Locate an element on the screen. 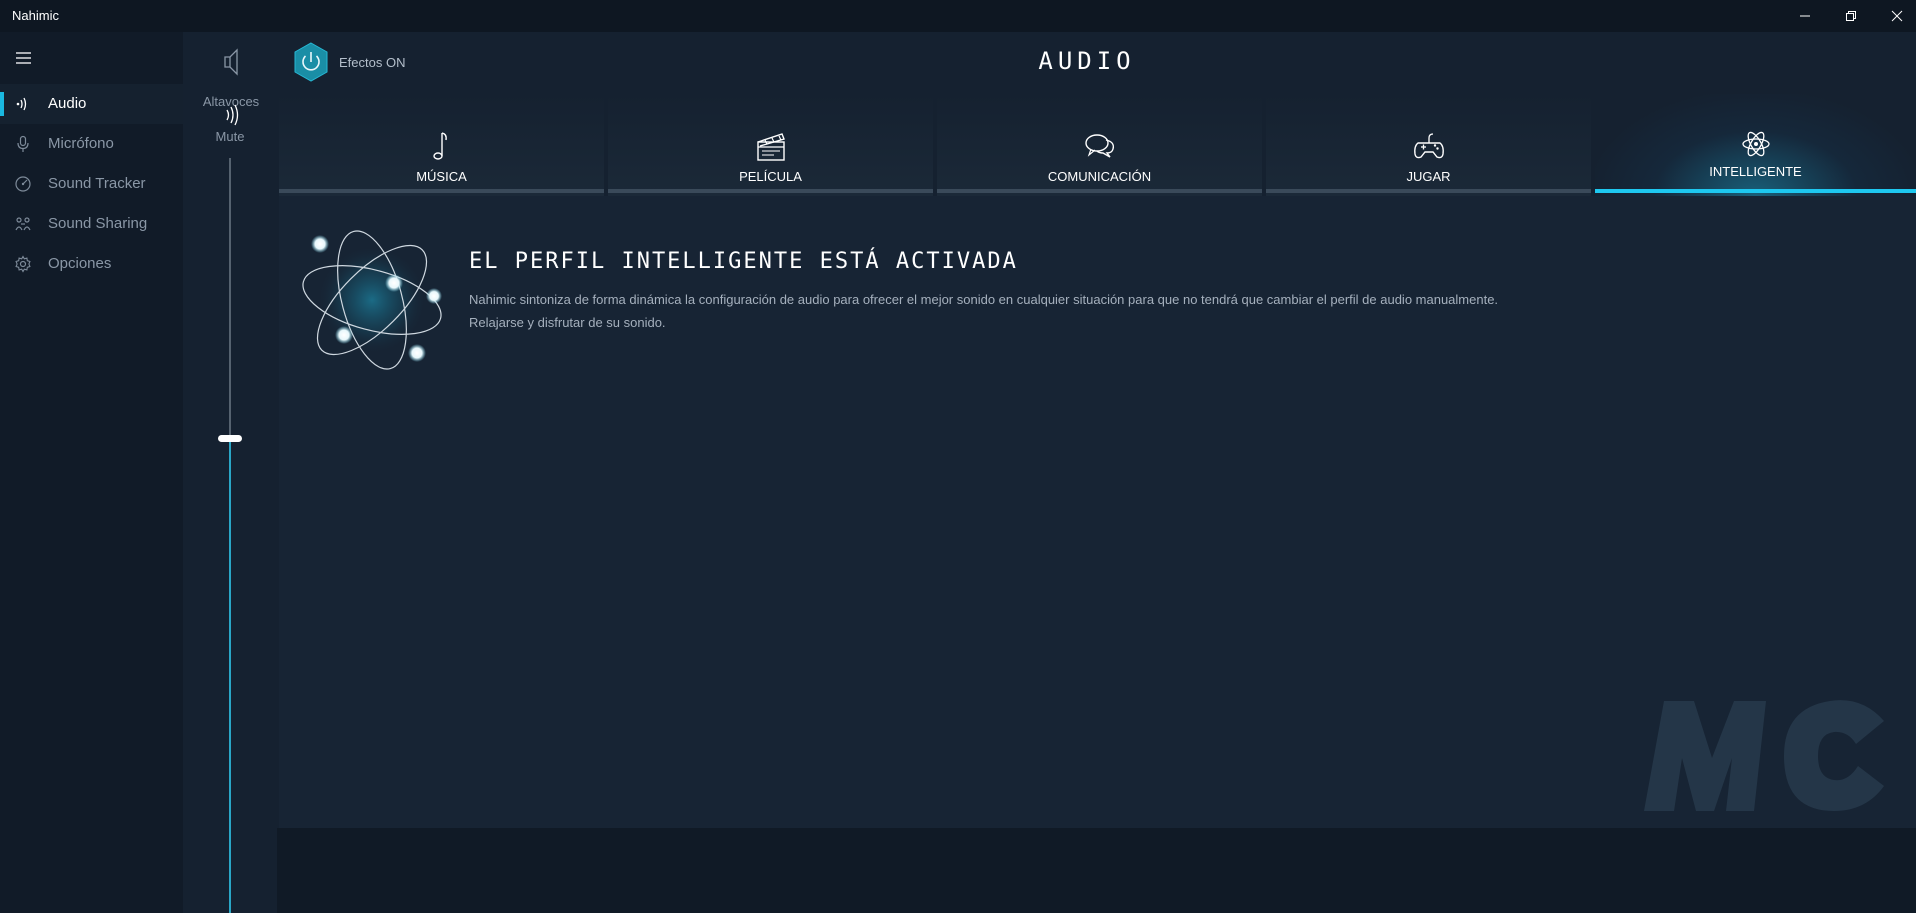 This screenshot has height=913, width=1916. bottom-bar is located at coordinates (1096, 870).